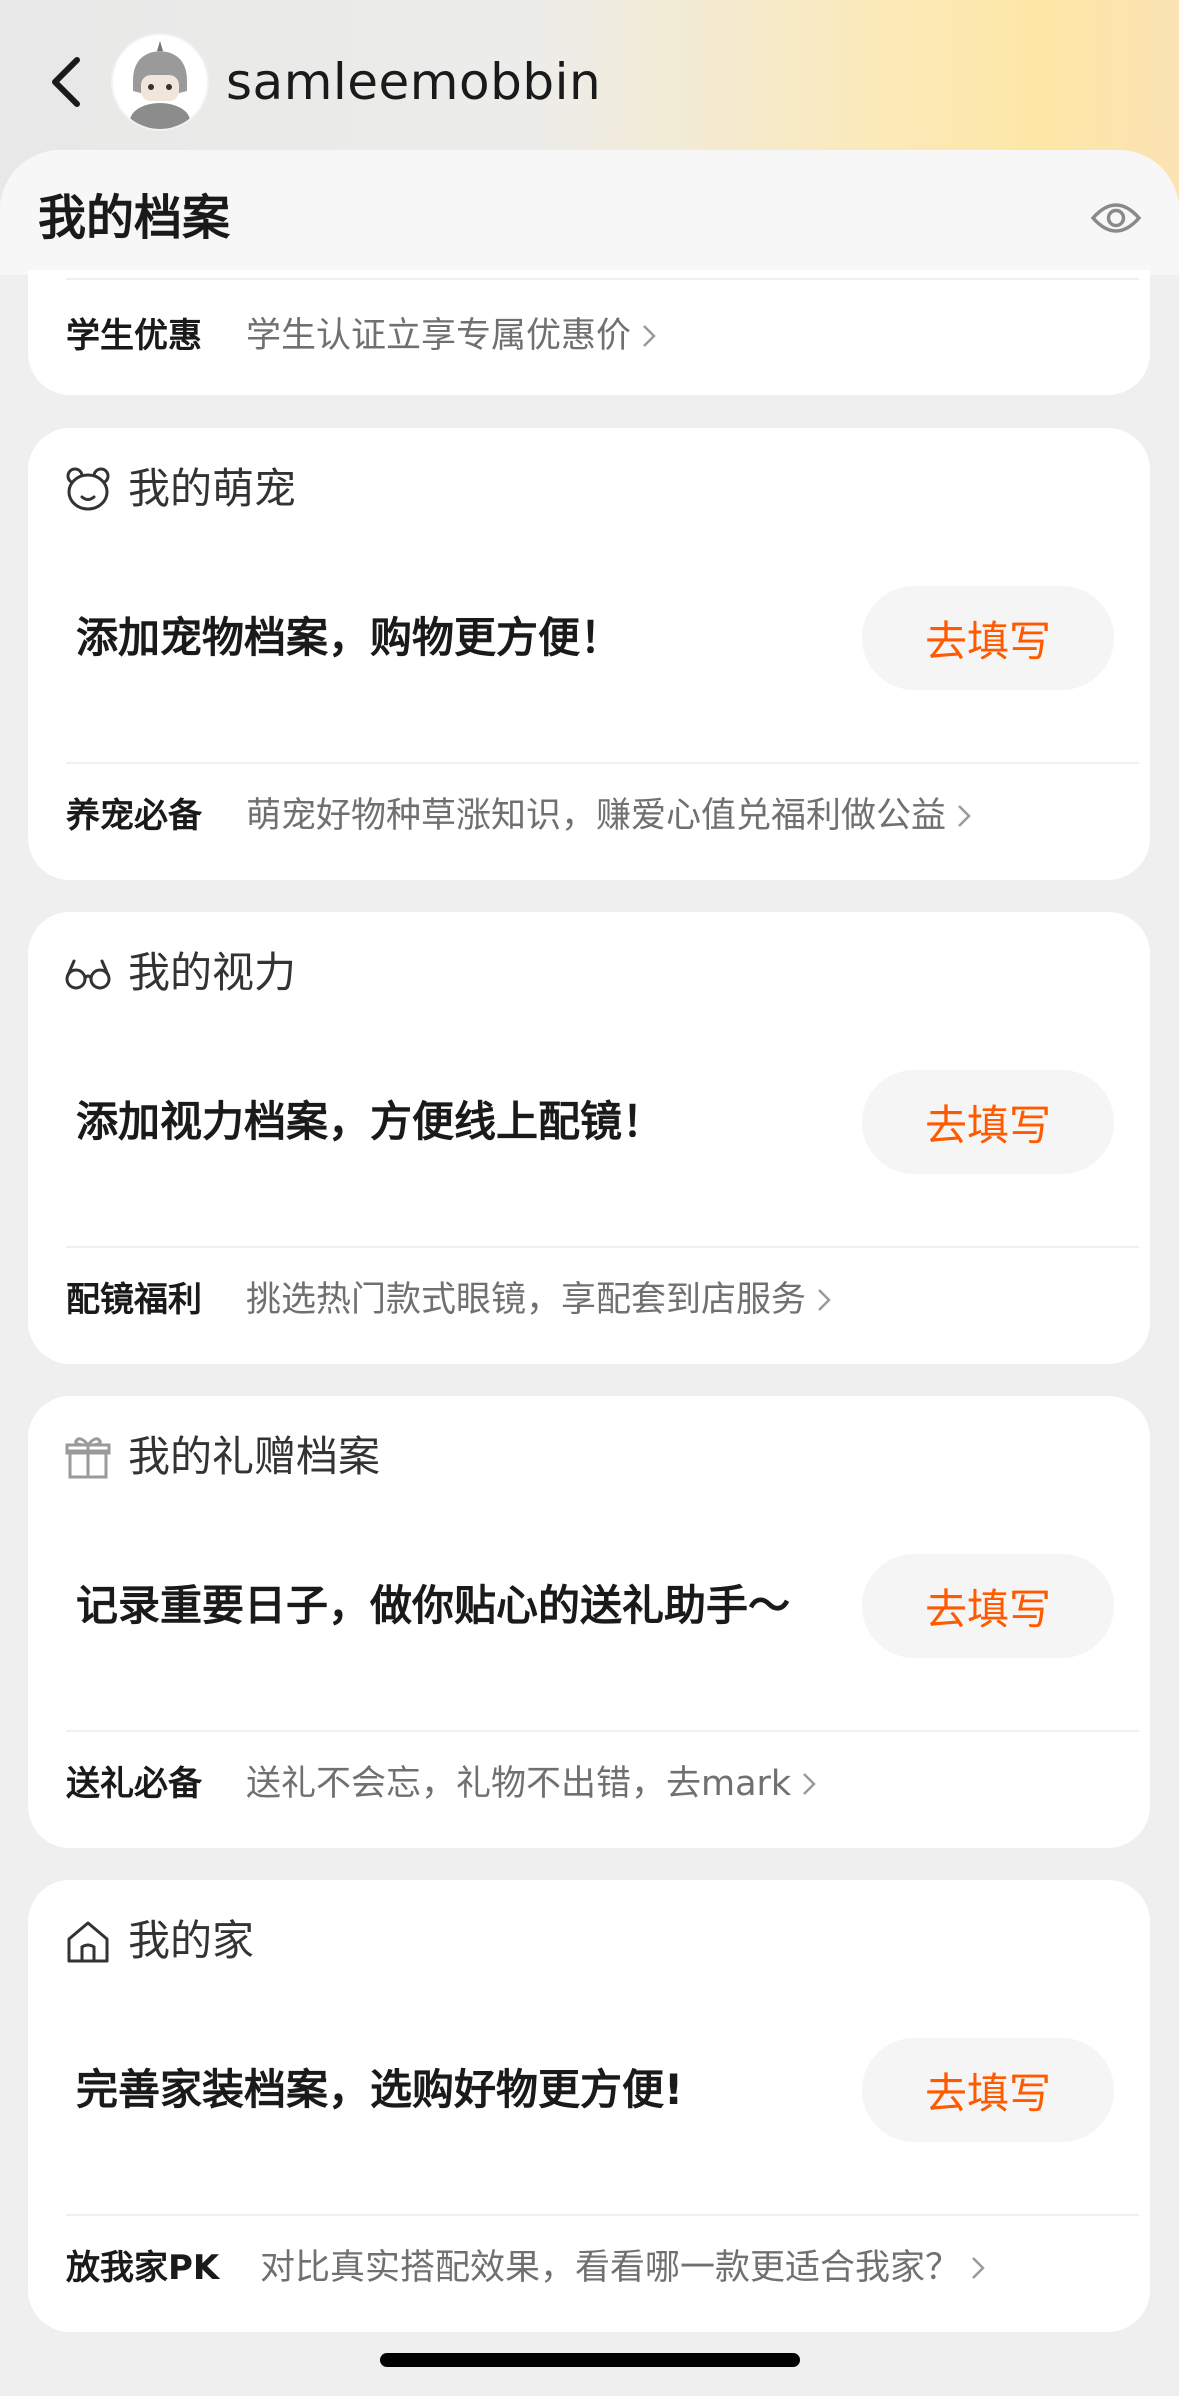 The height and width of the screenshot is (2396, 1179). I want to click on username: samleemobbin, so click(414, 82).